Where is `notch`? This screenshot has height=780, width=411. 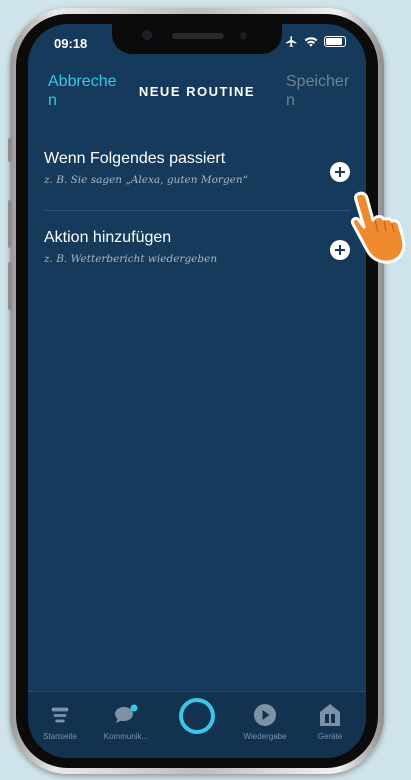 notch is located at coordinates (197, 39).